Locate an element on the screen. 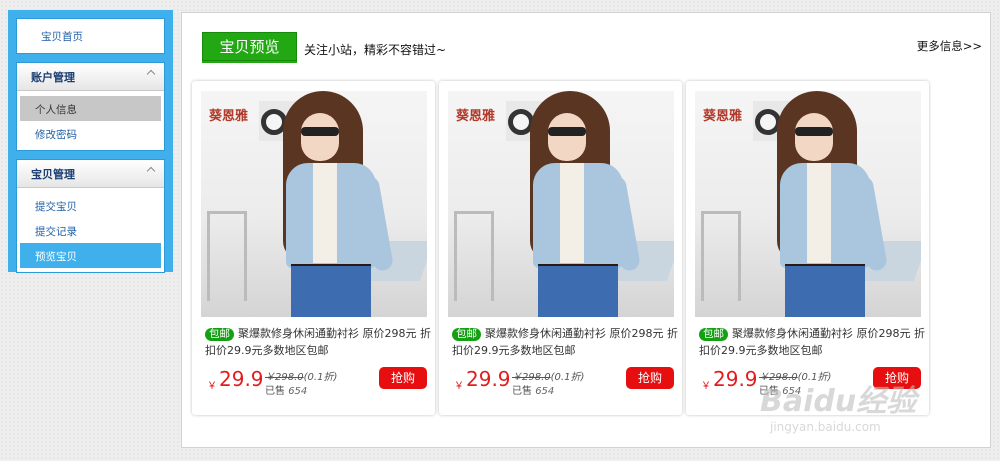 This screenshot has width=1000, height=461. sidebar-group-items: 宝贝管理 提交宝贝 提交记录 预览宝贝 is located at coordinates (90, 216).